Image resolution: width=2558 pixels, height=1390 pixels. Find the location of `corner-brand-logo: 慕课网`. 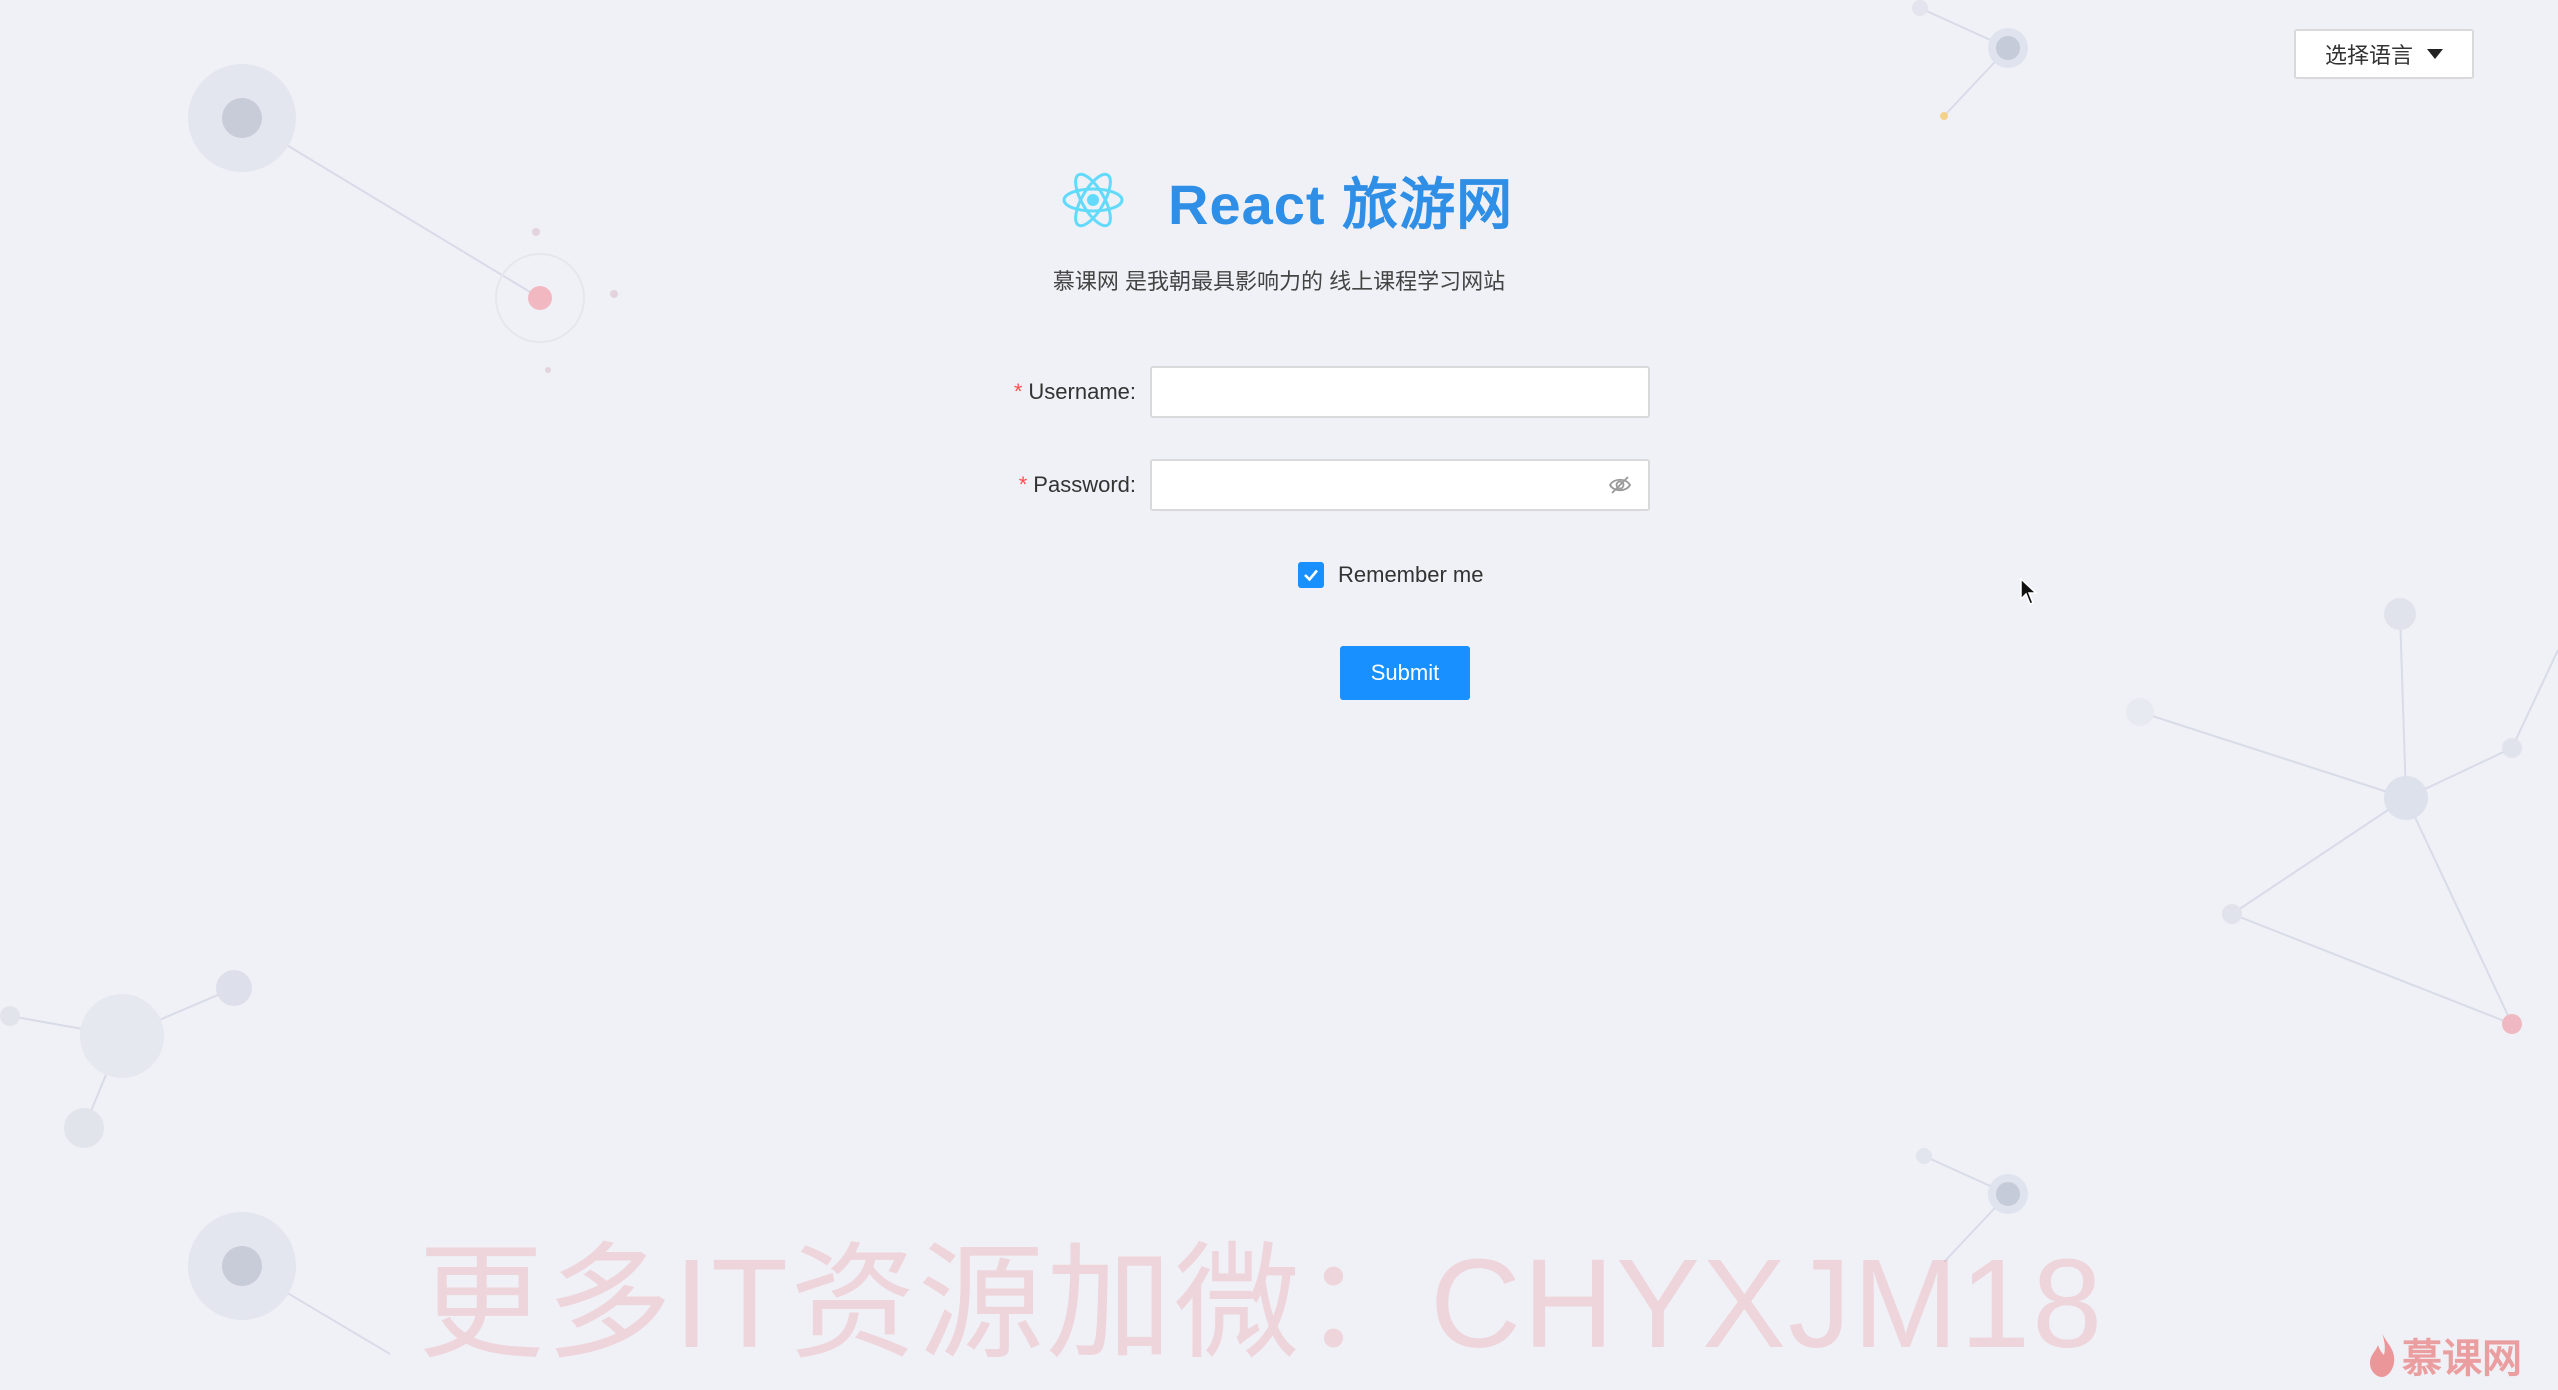

corner-brand-logo: 慕课网 is located at coordinates (2444, 1355).